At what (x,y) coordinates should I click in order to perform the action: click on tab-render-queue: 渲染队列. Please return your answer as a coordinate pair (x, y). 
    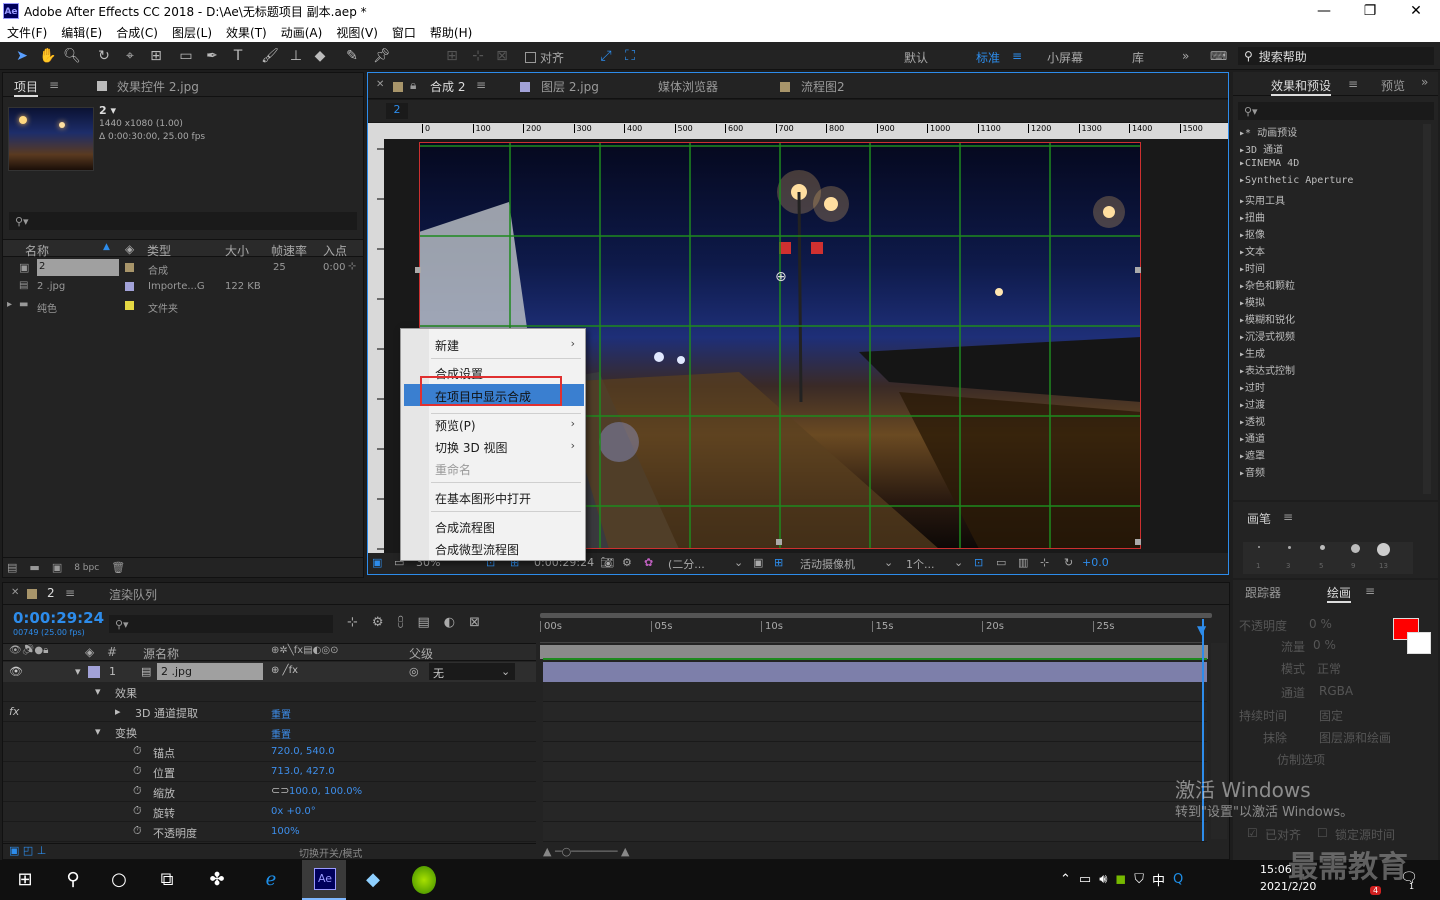
    Looking at the image, I should click on (133, 594).